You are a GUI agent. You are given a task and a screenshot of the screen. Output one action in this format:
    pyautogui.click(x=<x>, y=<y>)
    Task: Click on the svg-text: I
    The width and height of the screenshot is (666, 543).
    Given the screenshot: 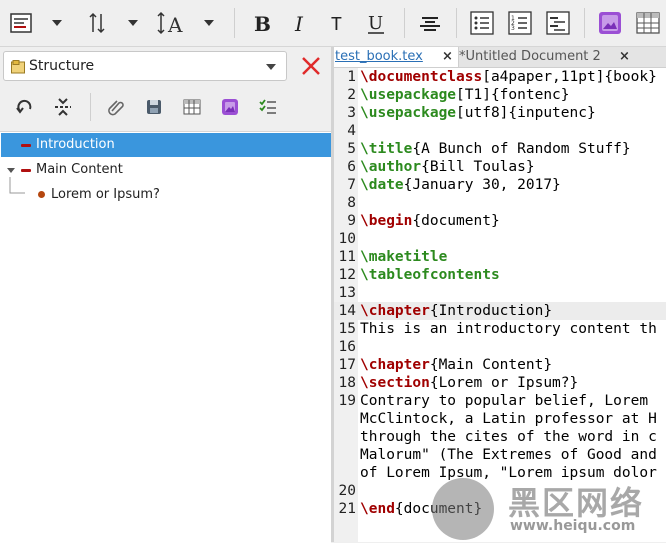 What is the action you would take?
    pyautogui.click(x=299, y=23)
    